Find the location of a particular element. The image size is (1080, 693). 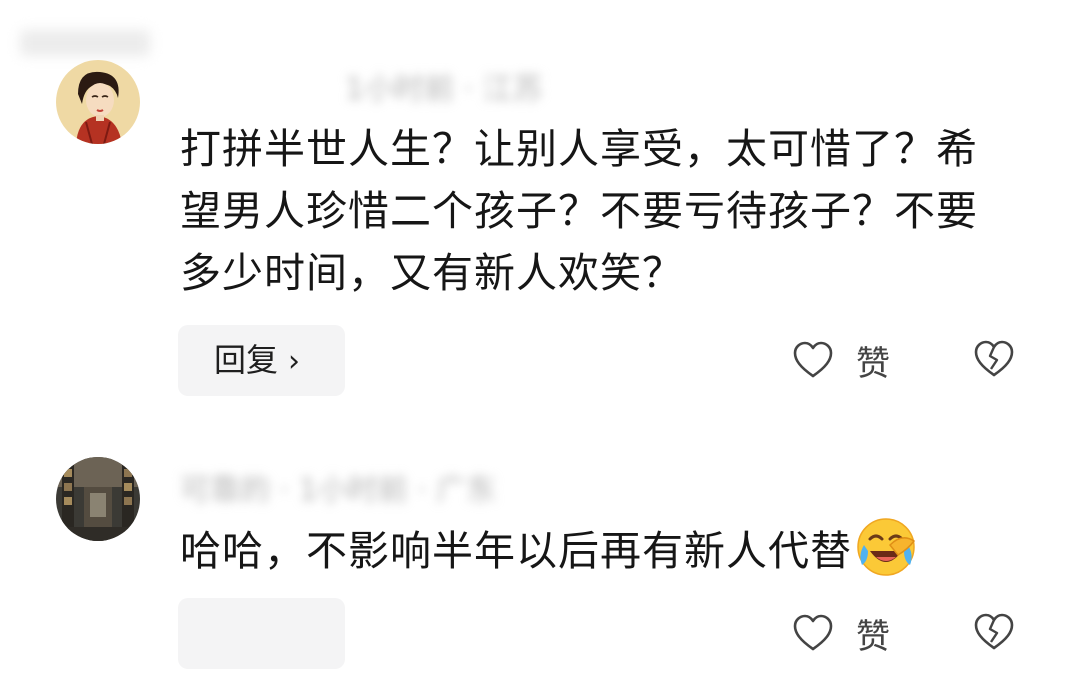

blurred-header is located at coordinates (85, 43).